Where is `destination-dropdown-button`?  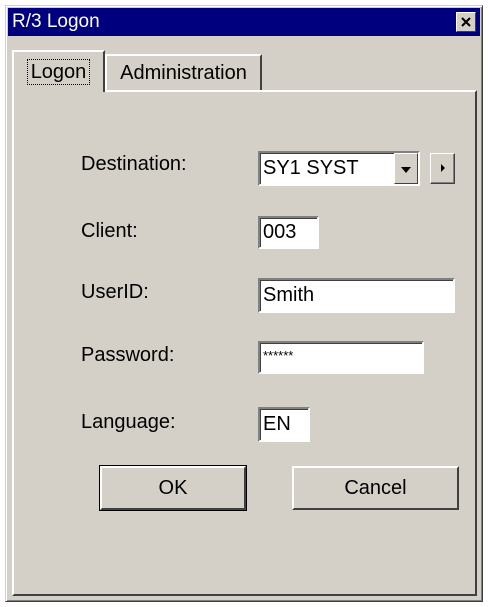 destination-dropdown-button is located at coordinates (406, 168).